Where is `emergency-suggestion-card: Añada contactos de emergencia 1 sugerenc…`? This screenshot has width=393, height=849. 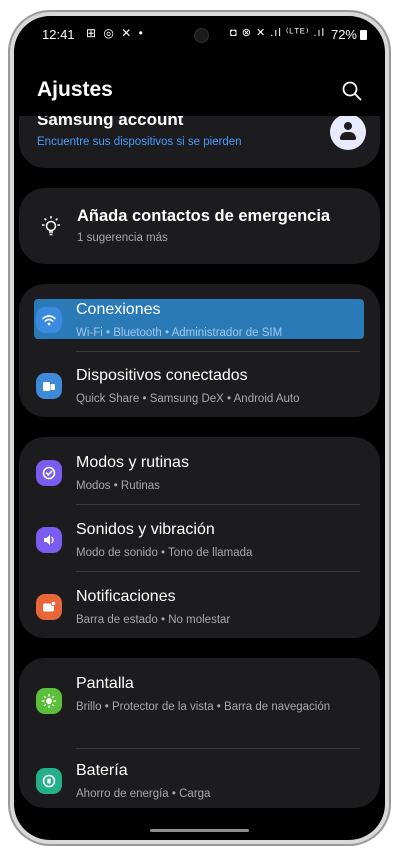
emergency-suggestion-card: Añada contactos de emergencia 1 sugerenc… is located at coordinates (199, 226).